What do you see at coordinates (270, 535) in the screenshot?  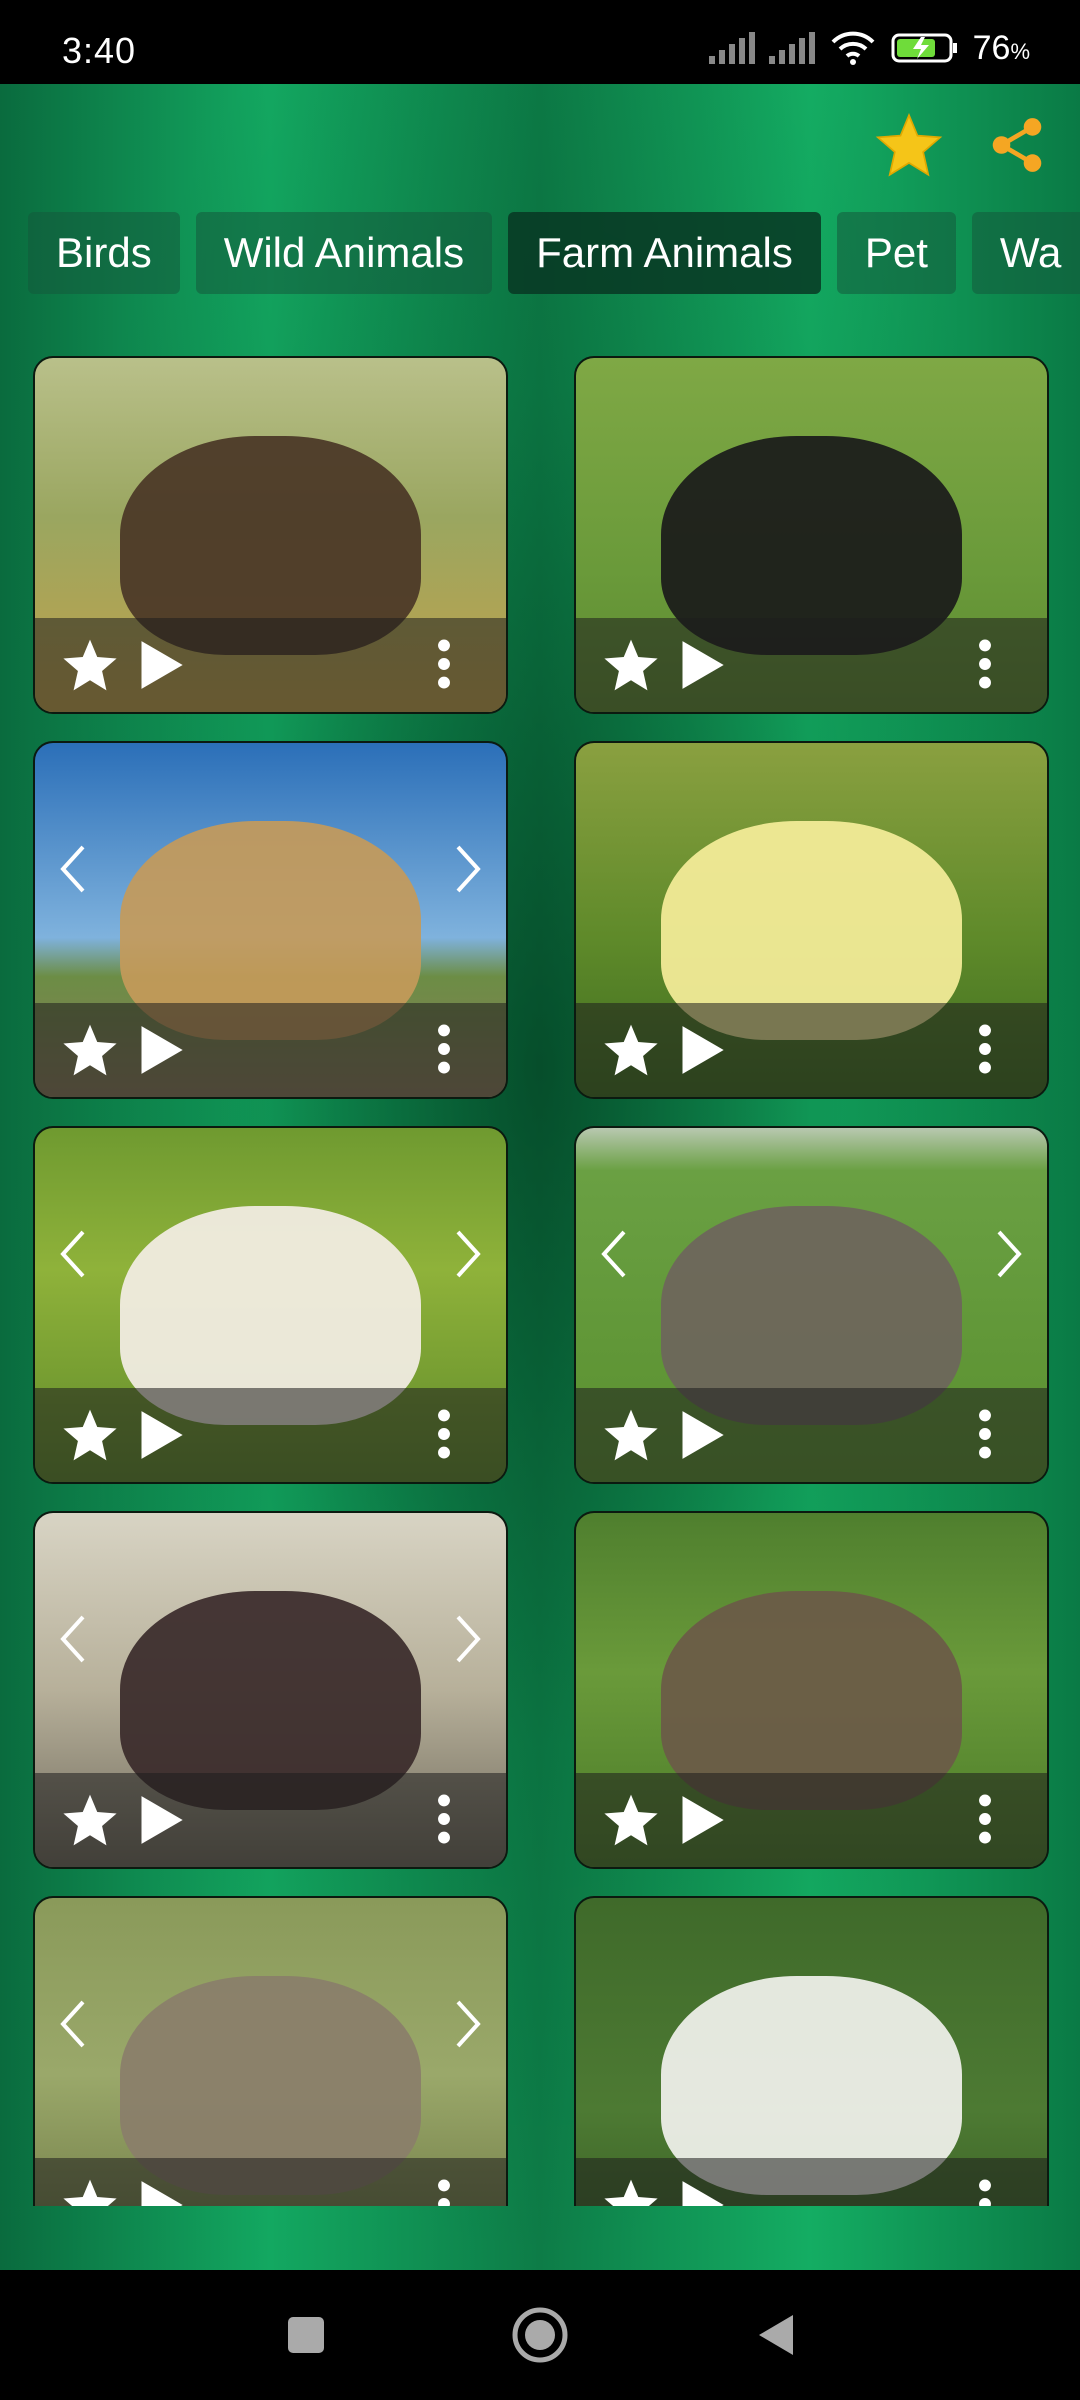 I see `animal-card-bison` at bounding box center [270, 535].